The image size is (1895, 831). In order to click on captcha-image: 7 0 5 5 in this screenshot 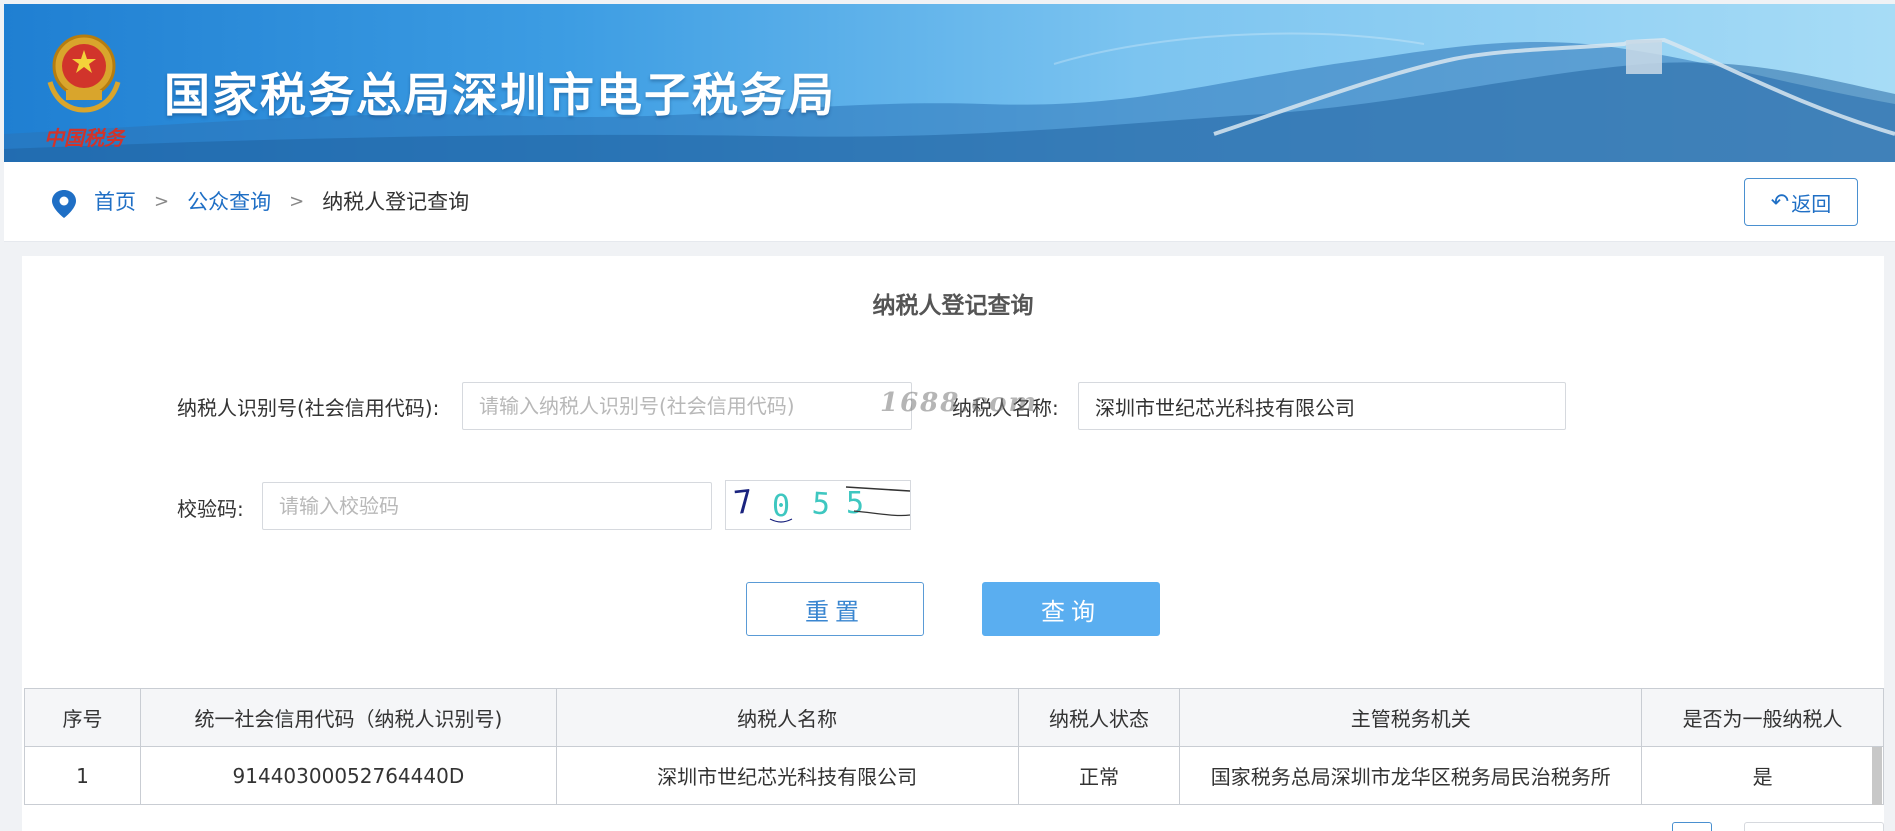, I will do `click(818, 505)`.